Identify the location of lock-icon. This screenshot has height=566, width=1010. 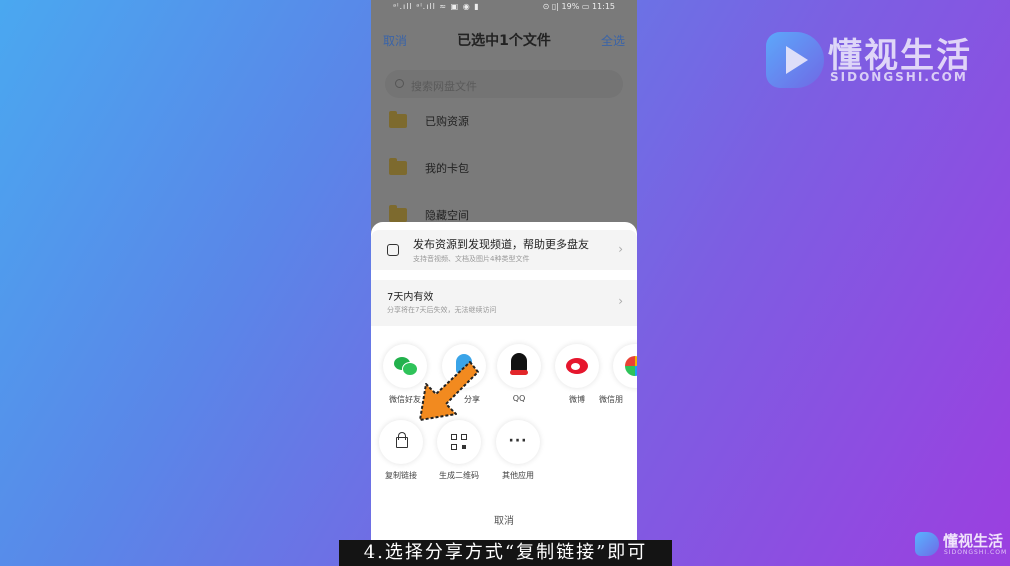
(401, 442).